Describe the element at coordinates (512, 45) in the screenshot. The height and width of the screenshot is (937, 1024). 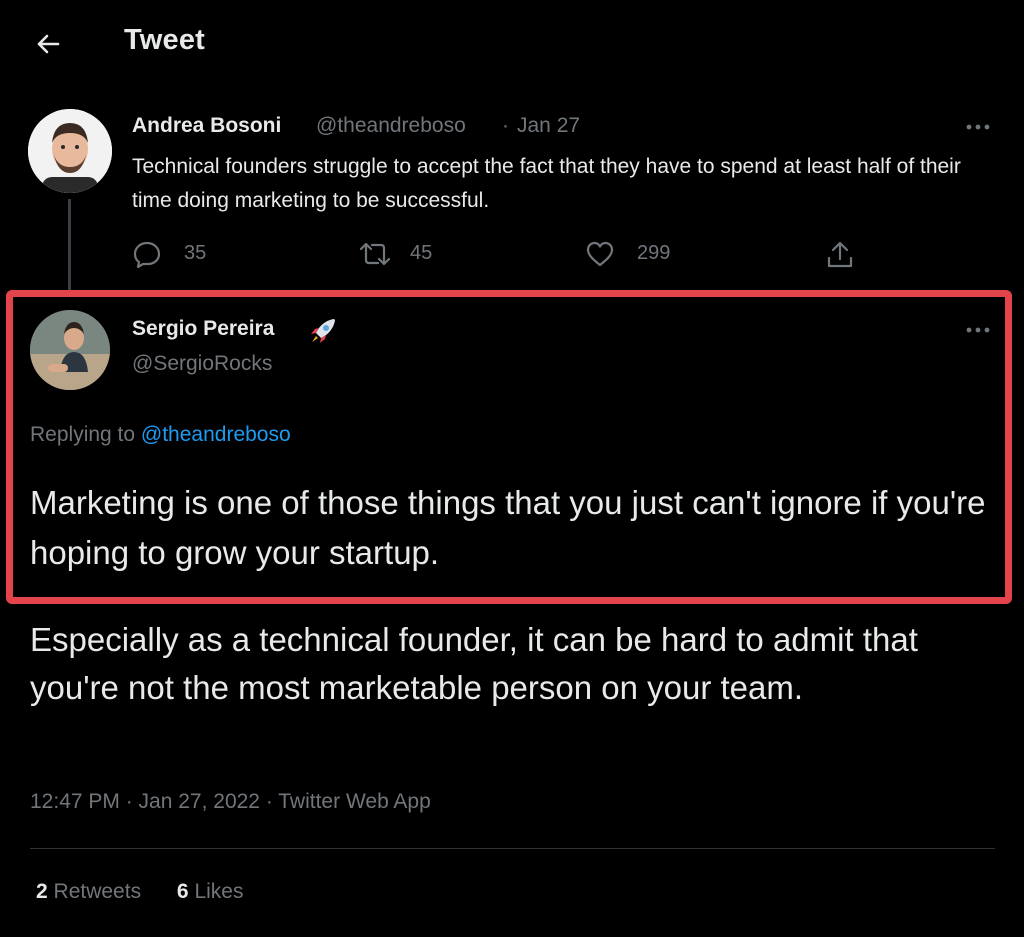
I see `page-header: Tweet` at that location.